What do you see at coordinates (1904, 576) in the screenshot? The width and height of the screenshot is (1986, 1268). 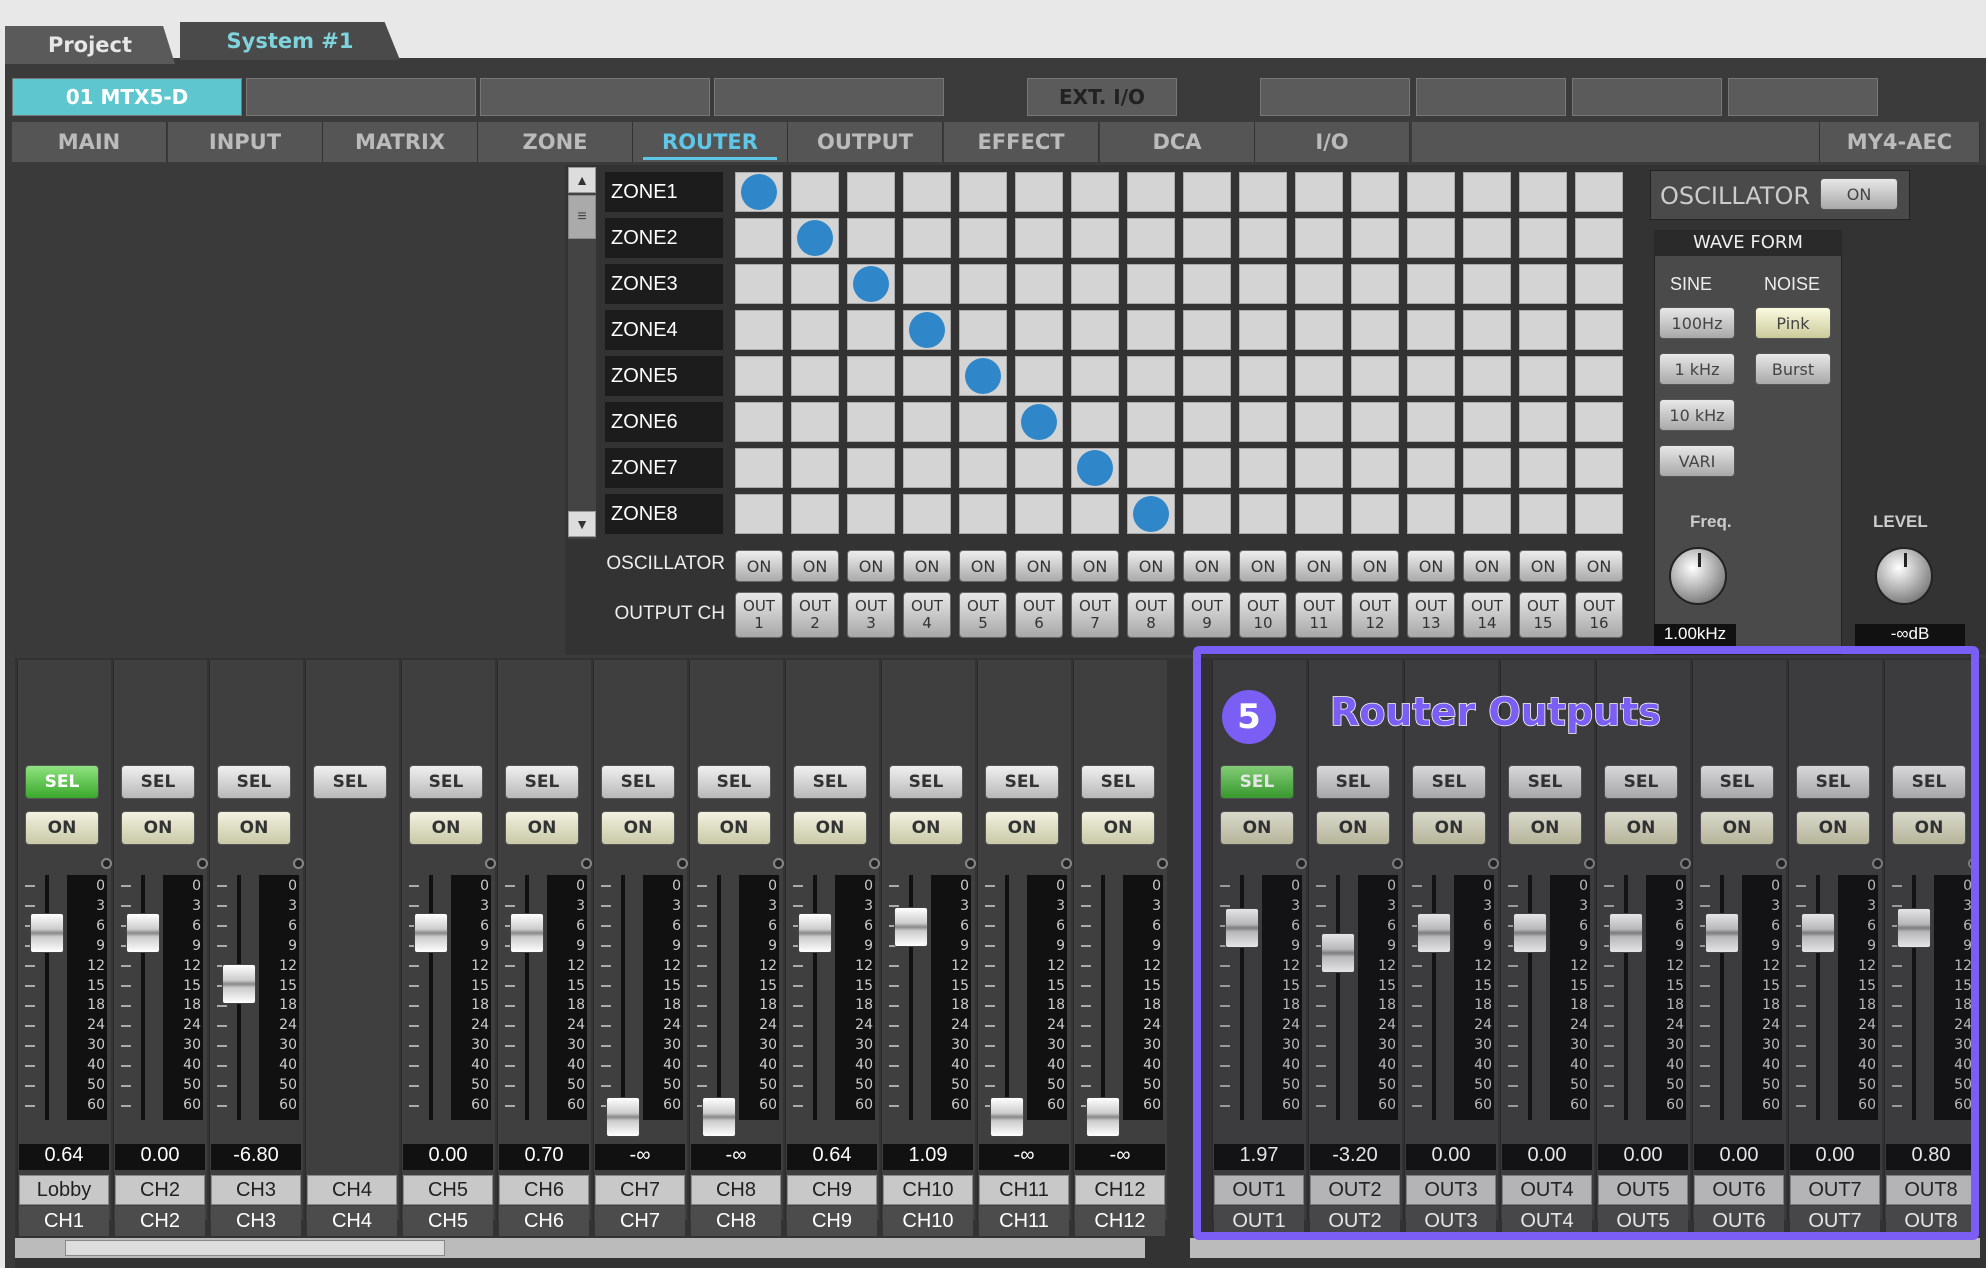 I see `level-knob` at bounding box center [1904, 576].